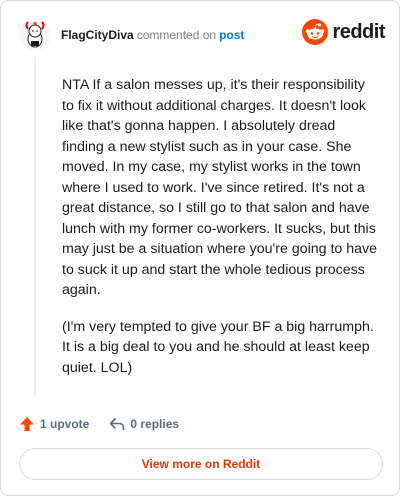 The image size is (400, 496). I want to click on view-more-button: View more on Reddit, so click(201, 464).